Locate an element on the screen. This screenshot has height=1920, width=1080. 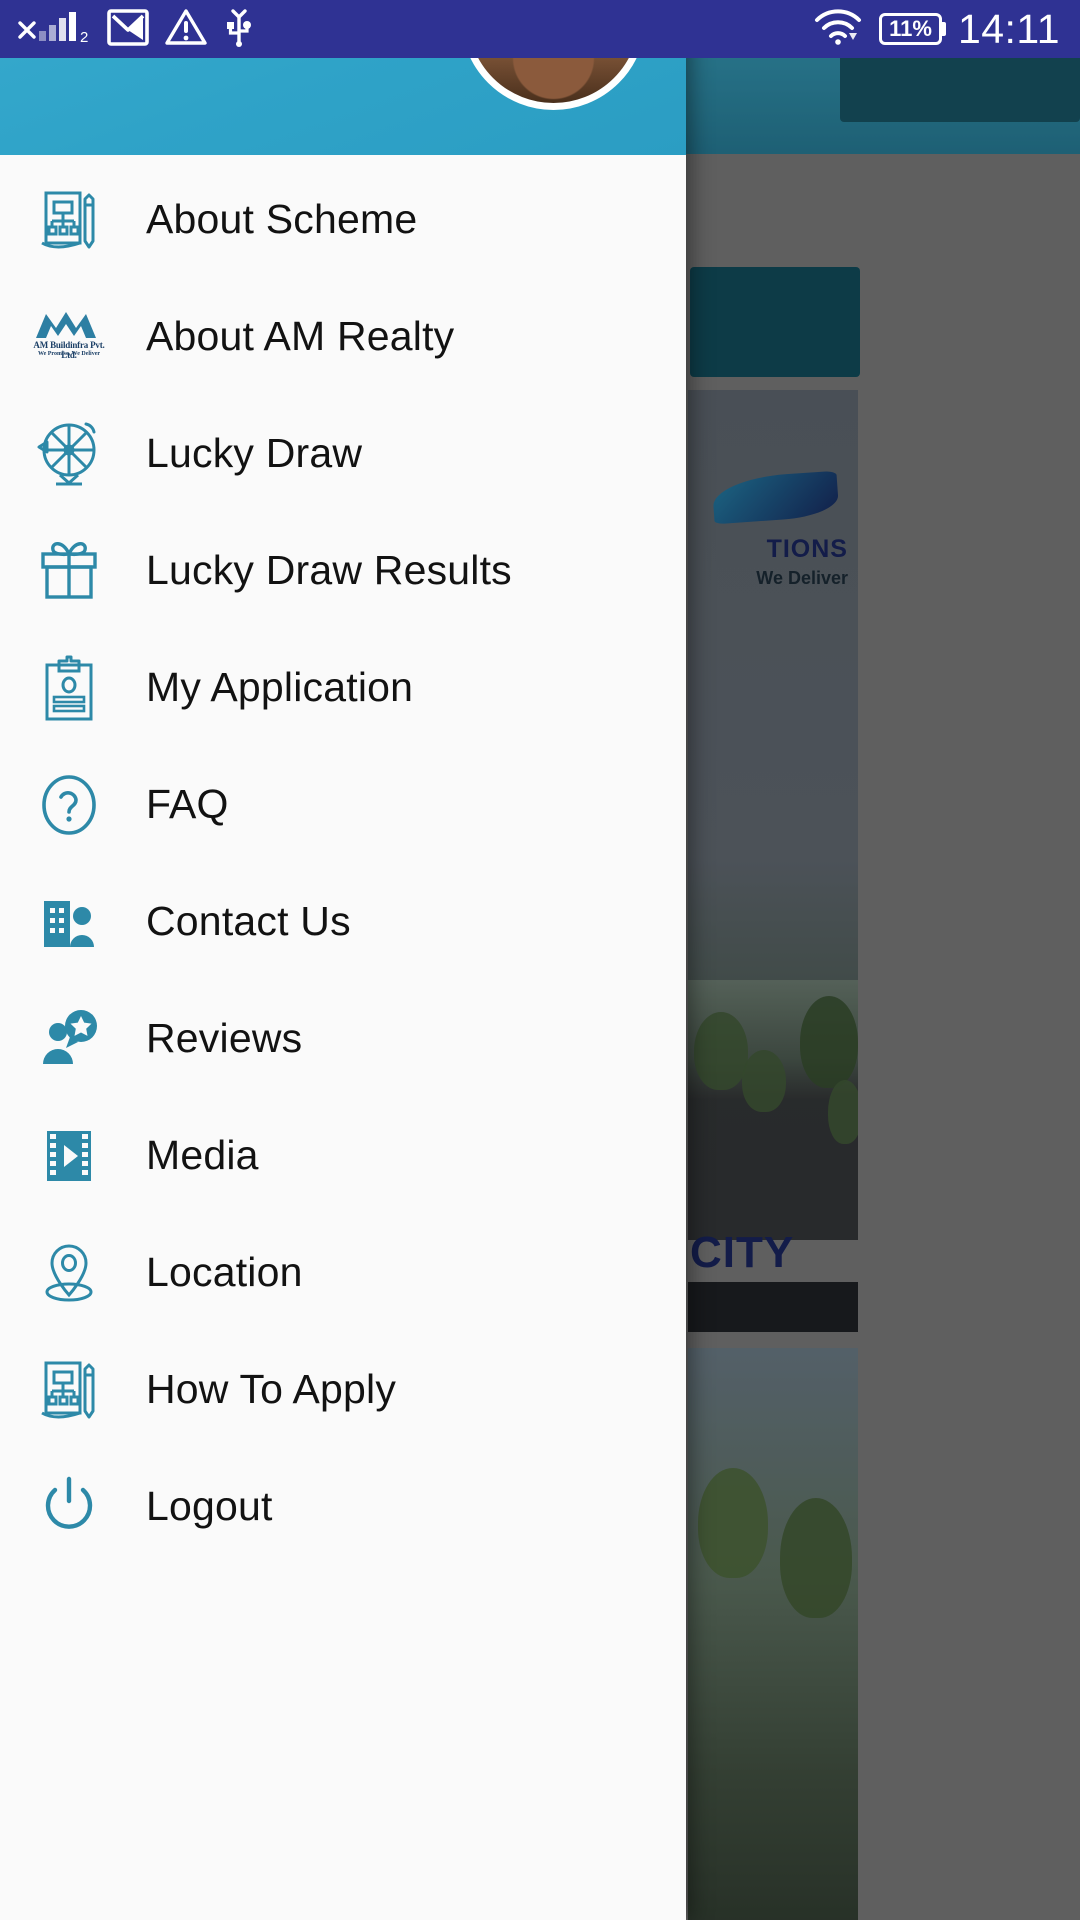
map-pin-icon is located at coordinates (69, 1273).